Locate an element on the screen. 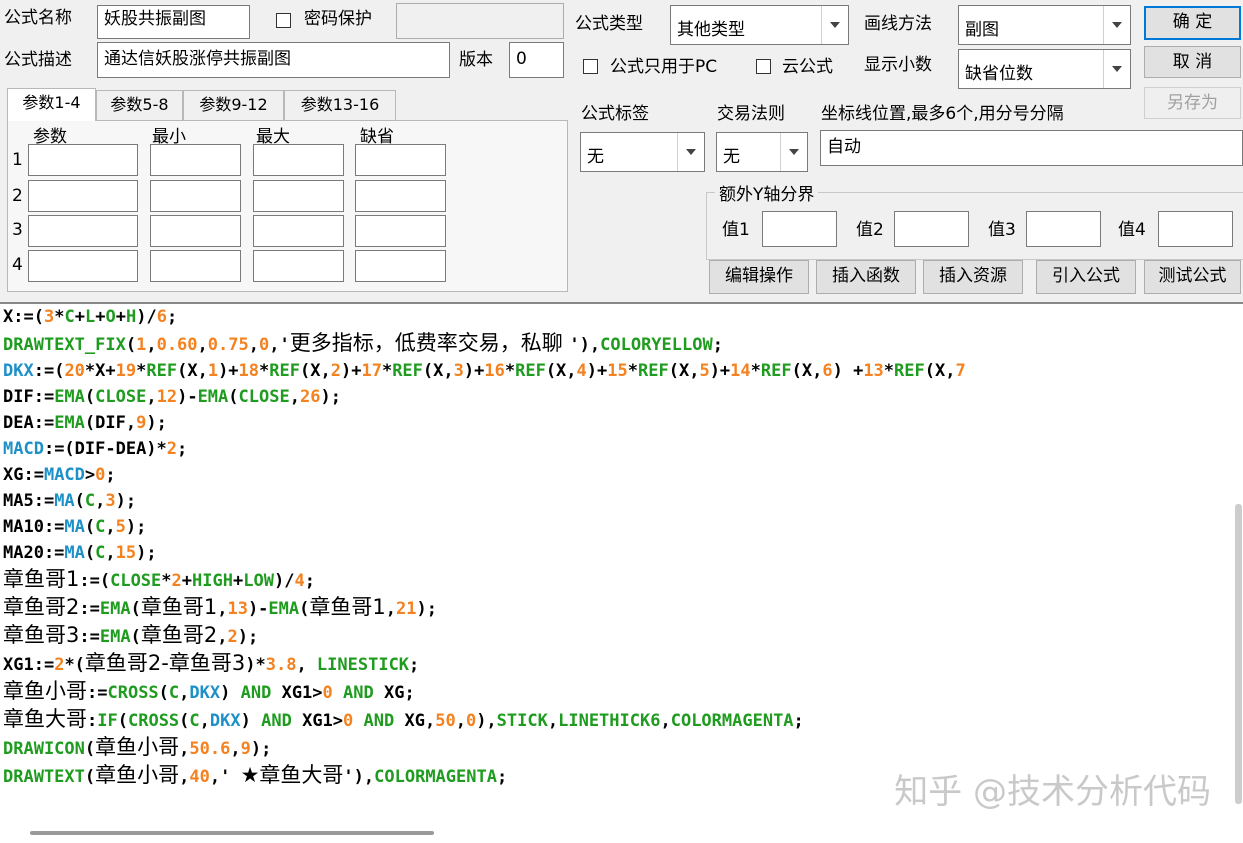  param-4-min-input is located at coordinates (195, 266).